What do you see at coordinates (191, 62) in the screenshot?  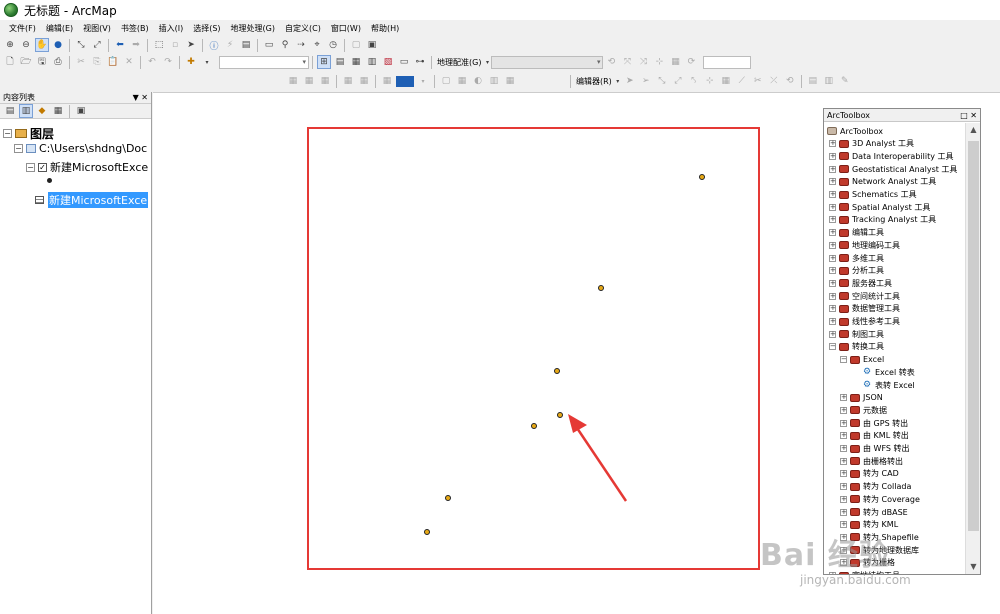 I see `add-data-icon: ✚` at bounding box center [191, 62].